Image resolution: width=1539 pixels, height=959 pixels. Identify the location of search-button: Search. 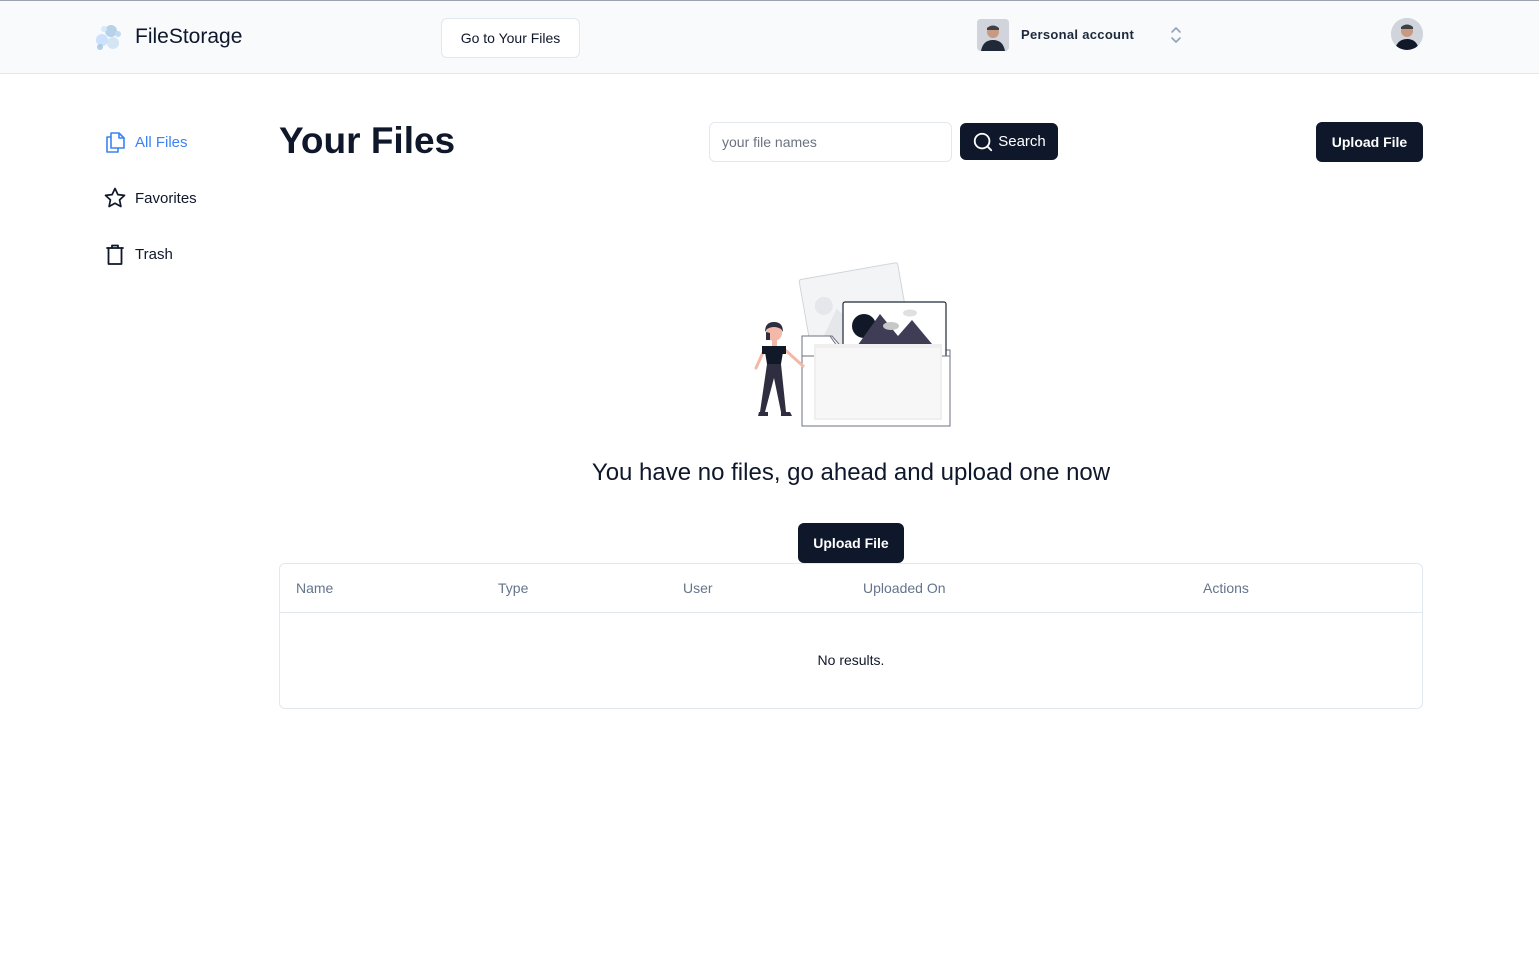
(1009, 141).